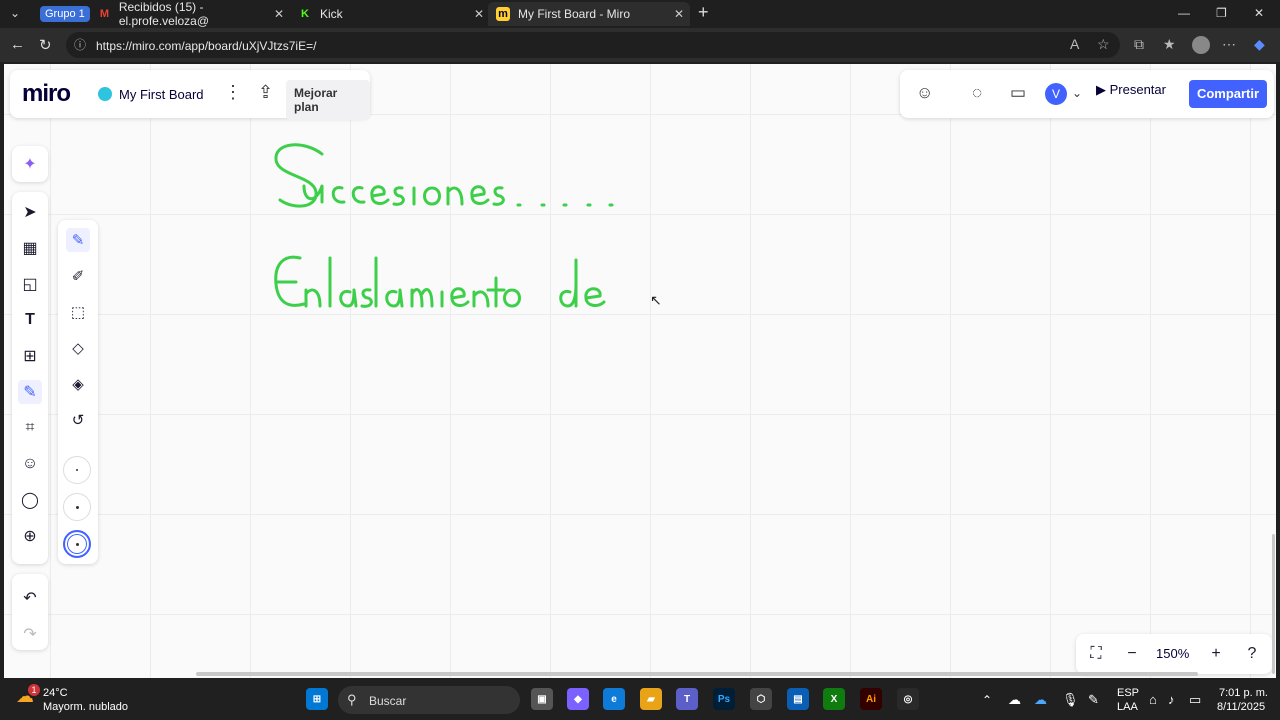 The height and width of the screenshot is (720, 1280). What do you see at coordinates (1131, 90) in the screenshot?
I see `present-button: ▶ Presentar` at bounding box center [1131, 90].